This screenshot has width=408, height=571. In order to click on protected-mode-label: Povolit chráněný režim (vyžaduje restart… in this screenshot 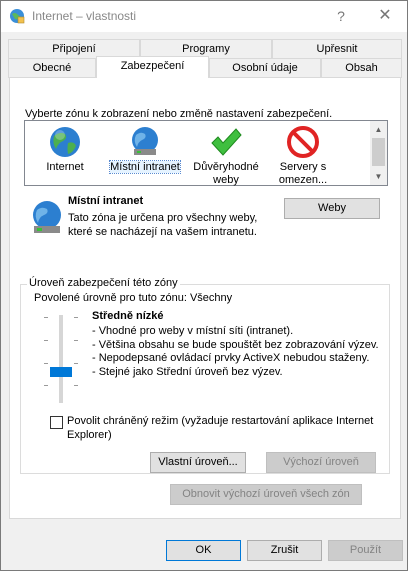, I will do `click(222, 428)`.